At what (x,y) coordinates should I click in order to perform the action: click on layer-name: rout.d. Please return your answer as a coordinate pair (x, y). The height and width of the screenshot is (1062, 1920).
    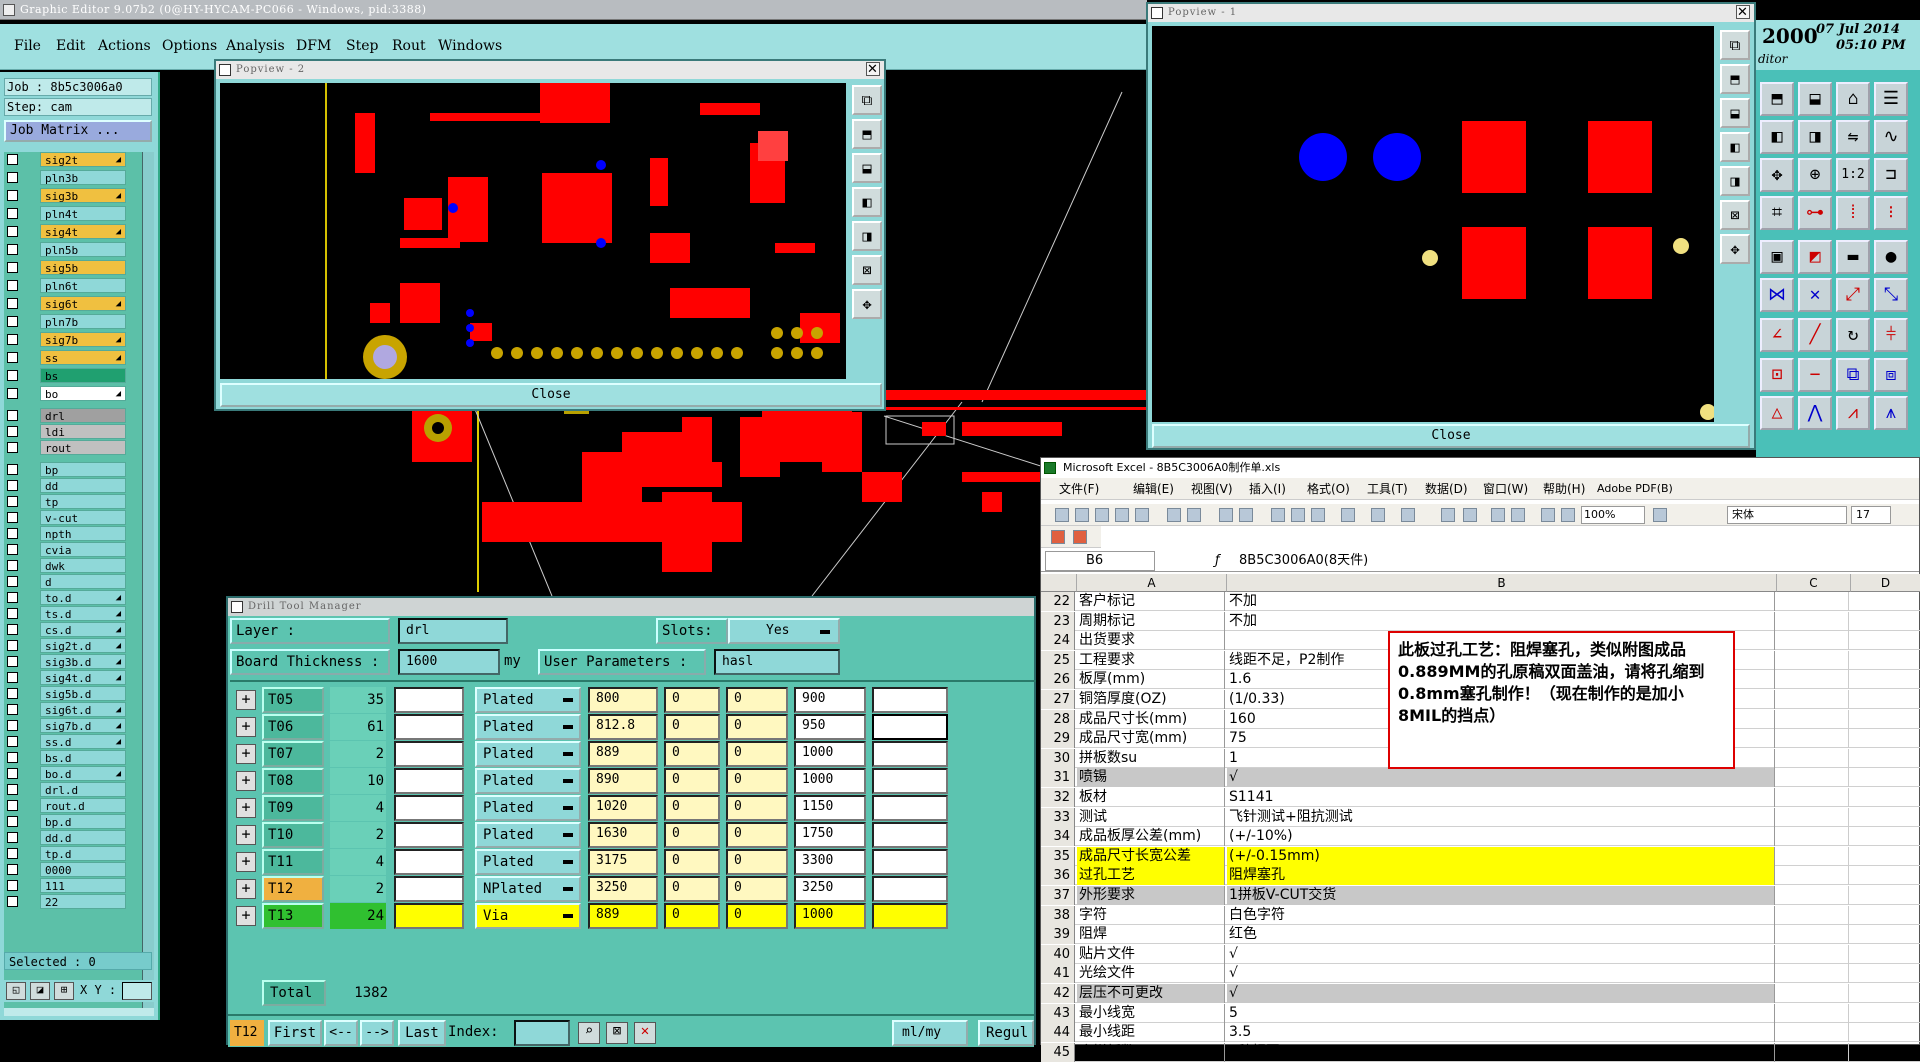
    Looking at the image, I should click on (83, 805).